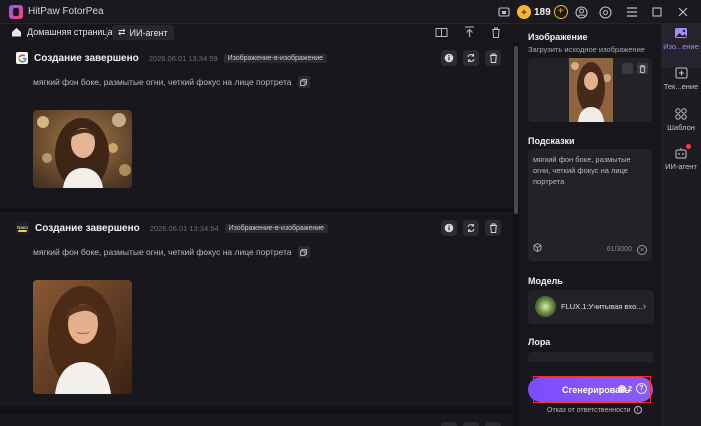  What do you see at coordinates (581, 12) in the screenshot?
I see `user-icon` at bounding box center [581, 12].